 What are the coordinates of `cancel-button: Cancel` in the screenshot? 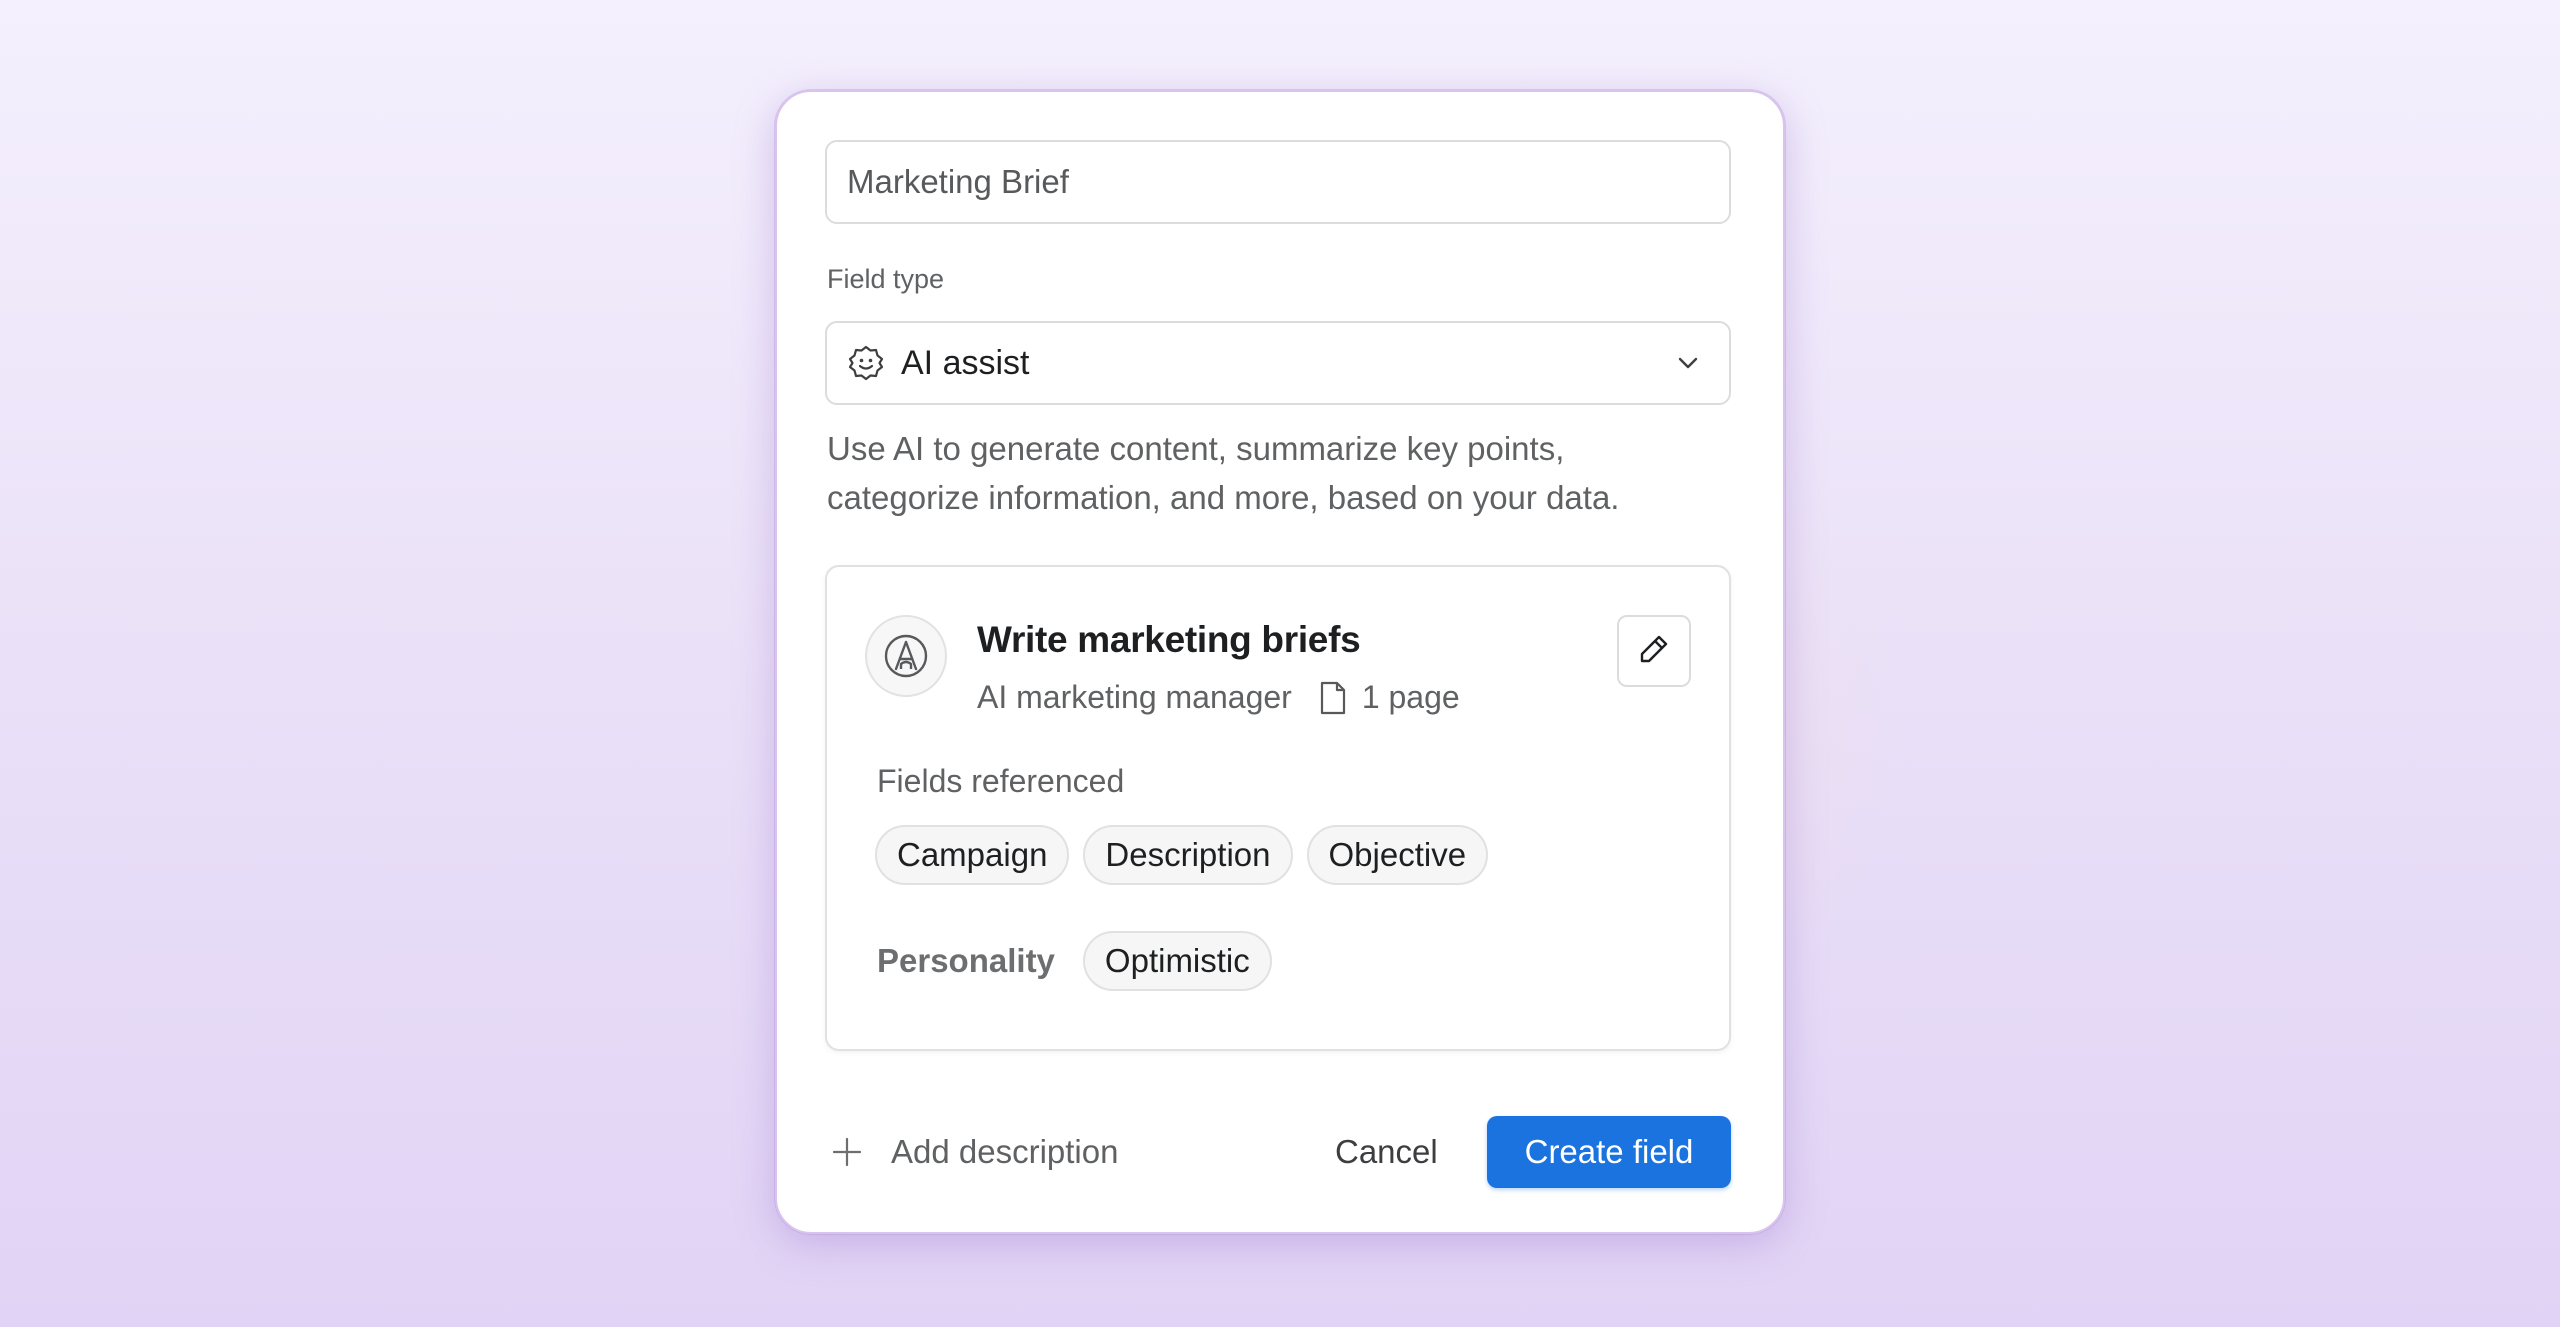 It's located at (1386, 1152).